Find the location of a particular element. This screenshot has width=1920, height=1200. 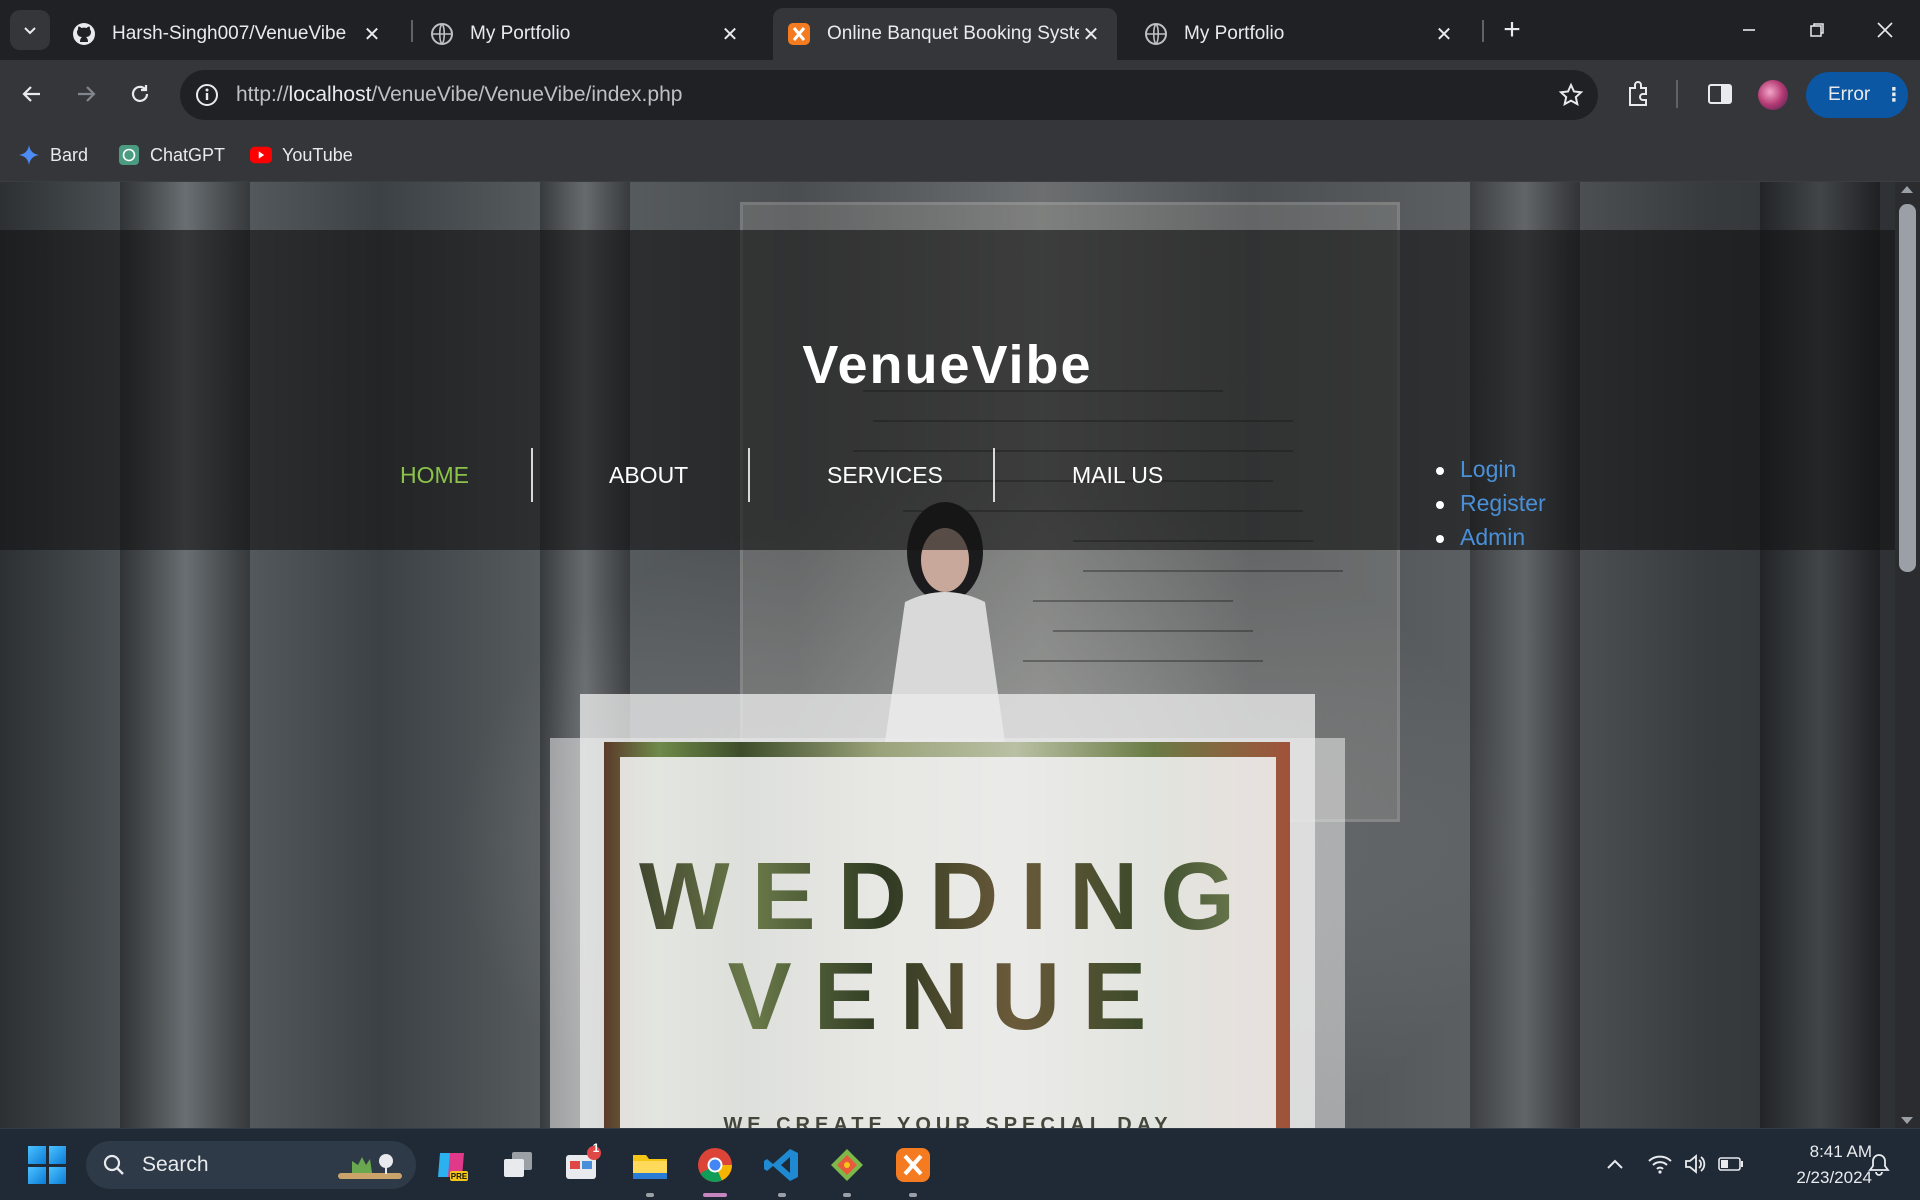

hero-title-line1: WEDDING is located at coordinates (948, 897).